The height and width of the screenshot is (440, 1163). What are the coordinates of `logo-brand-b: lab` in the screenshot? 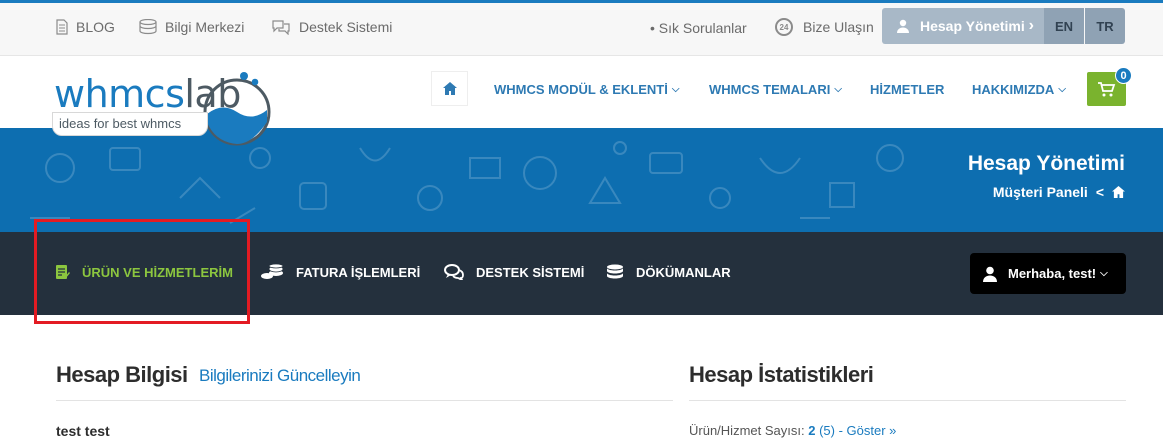 It's located at (212, 94).